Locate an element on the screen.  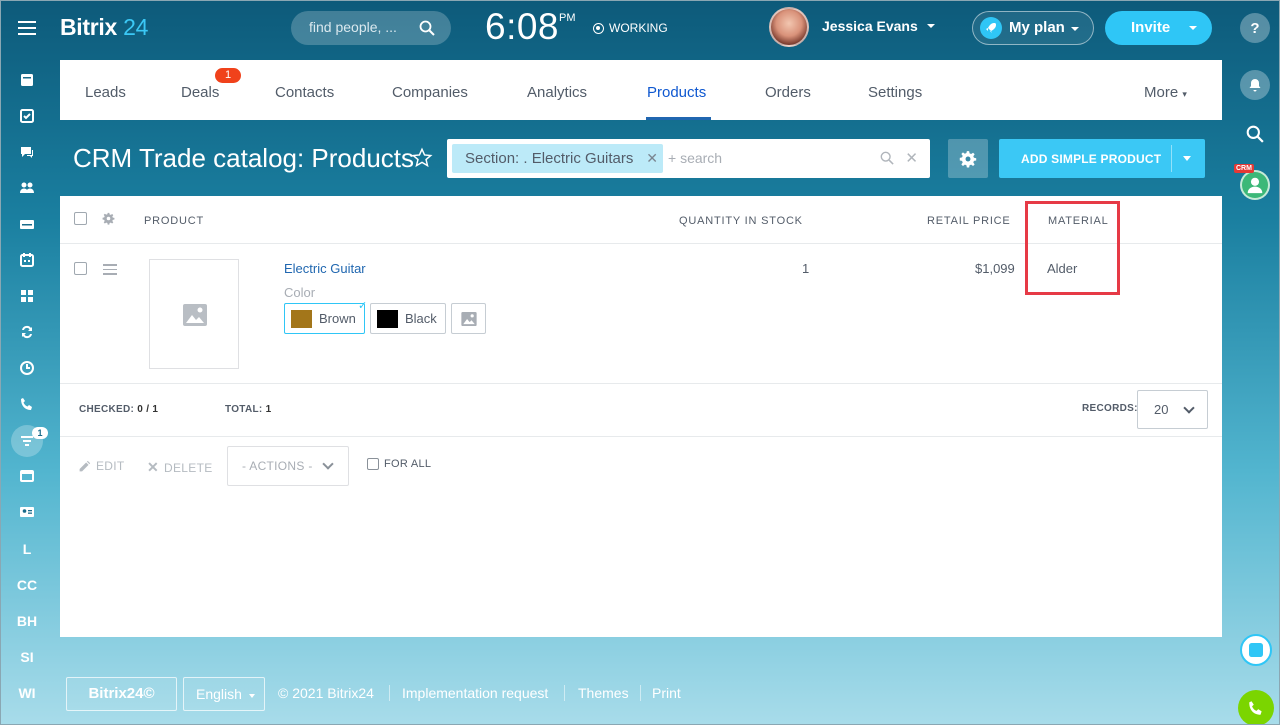
sidebar-item-si: SI is located at coordinates (27, 657).